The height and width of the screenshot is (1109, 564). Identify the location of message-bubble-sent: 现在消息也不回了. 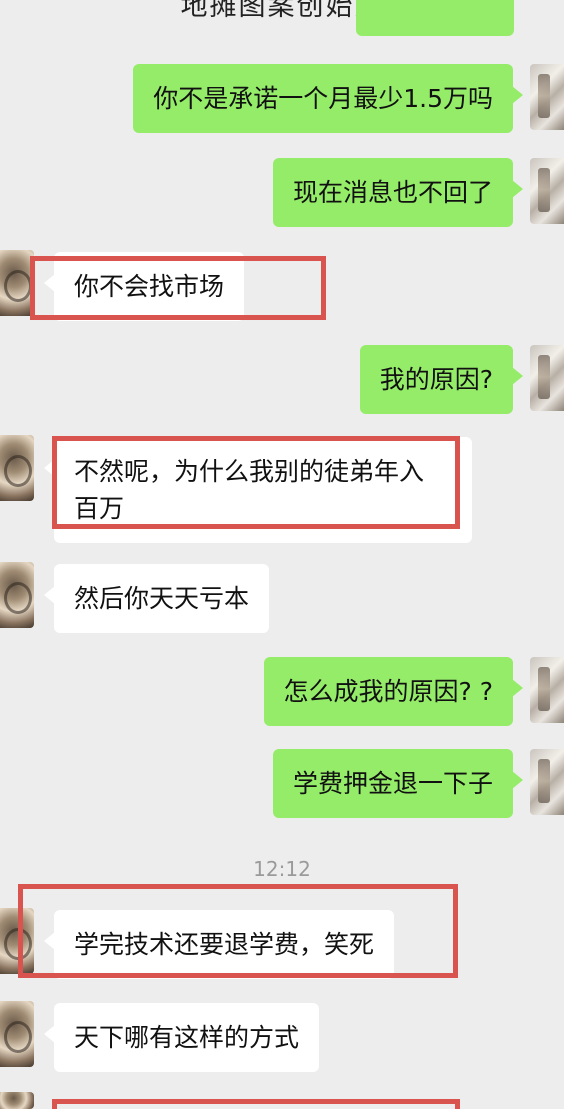
(398, 192).